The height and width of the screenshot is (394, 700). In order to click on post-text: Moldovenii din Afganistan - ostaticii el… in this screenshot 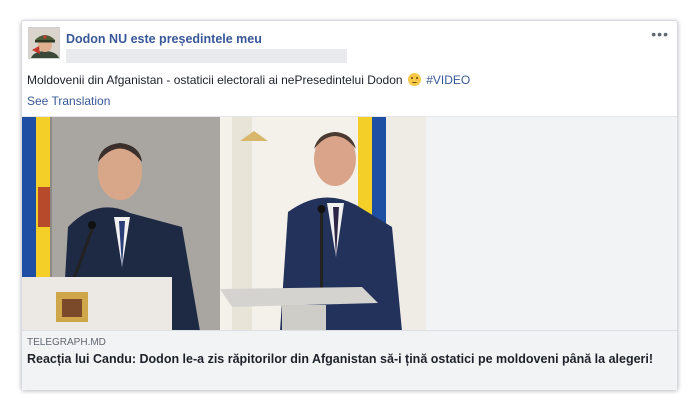, I will do `click(248, 80)`.